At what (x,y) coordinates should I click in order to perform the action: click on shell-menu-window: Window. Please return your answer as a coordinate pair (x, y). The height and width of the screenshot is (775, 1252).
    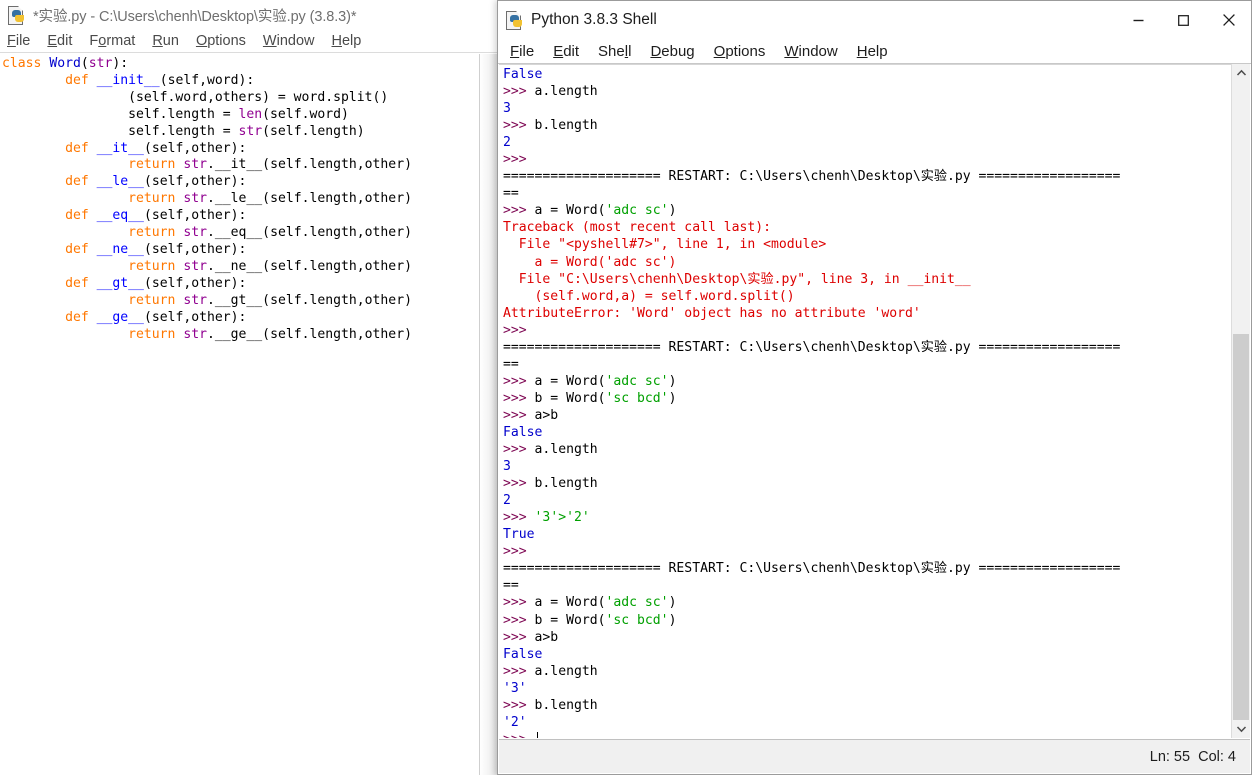
    Looking at the image, I should click on (810, 51).